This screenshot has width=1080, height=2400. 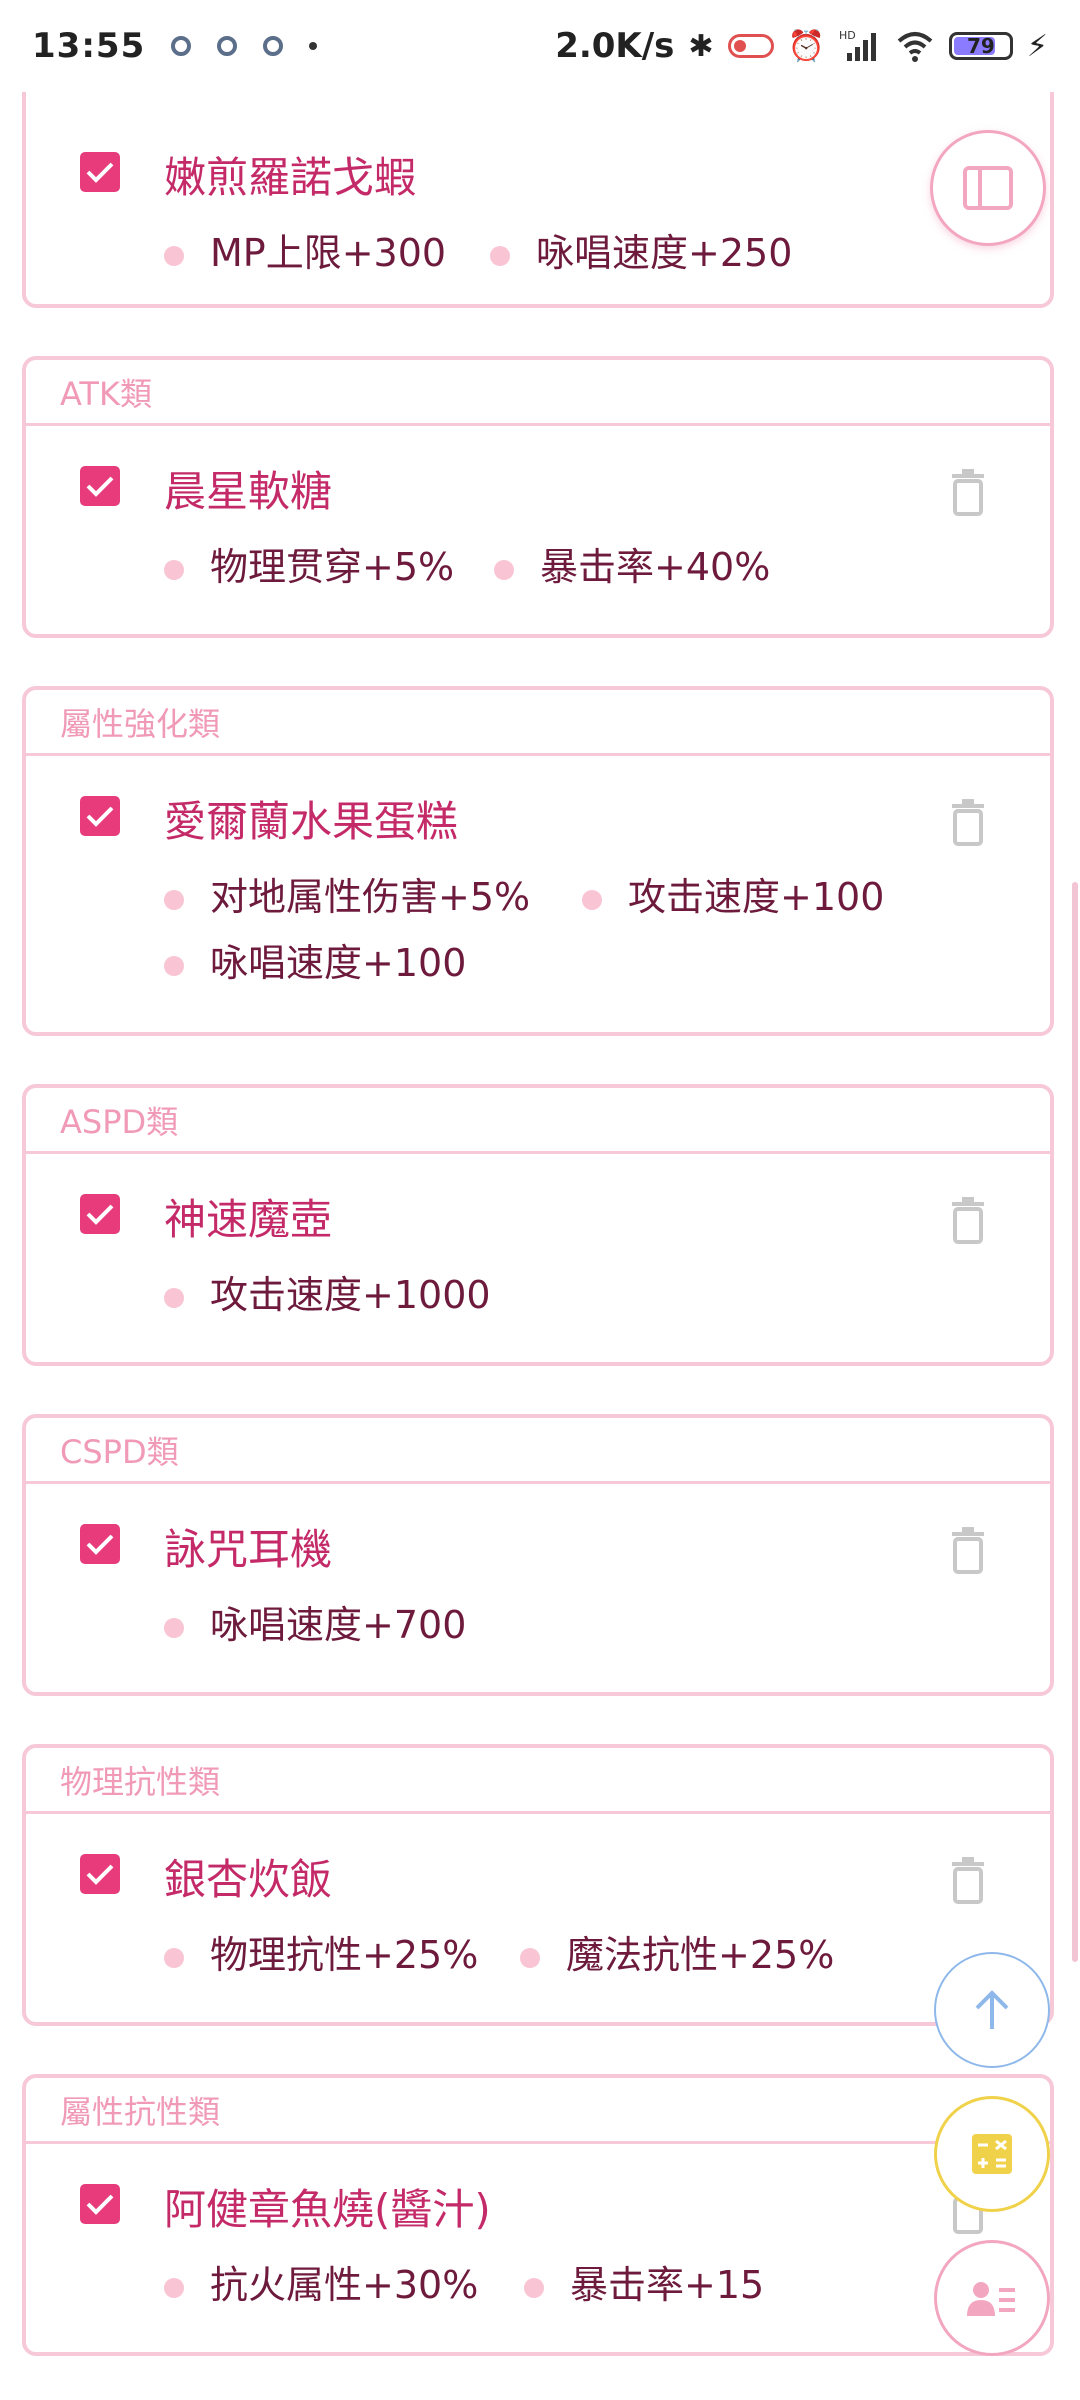 I want to click on buff-stat: 魔法抗性+25%, so click(x=677, y=1951).